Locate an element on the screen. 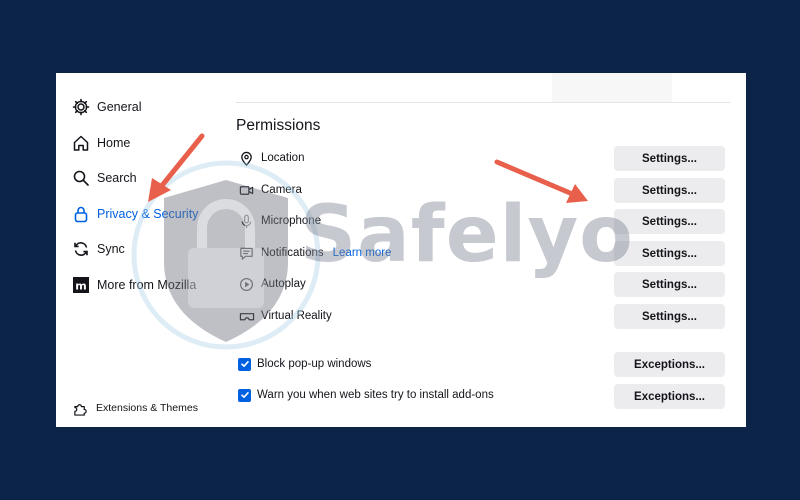 This screenshot has width=800, height=500. sidebar-item-label: Home is located at coordinates (114, 143).